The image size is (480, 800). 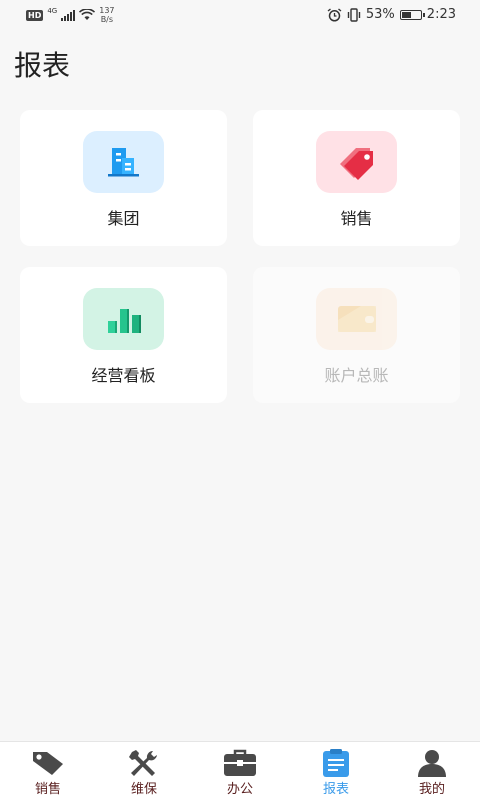 I want to click on nav-item-maintenance: 维保, so click(x=144, y=771).